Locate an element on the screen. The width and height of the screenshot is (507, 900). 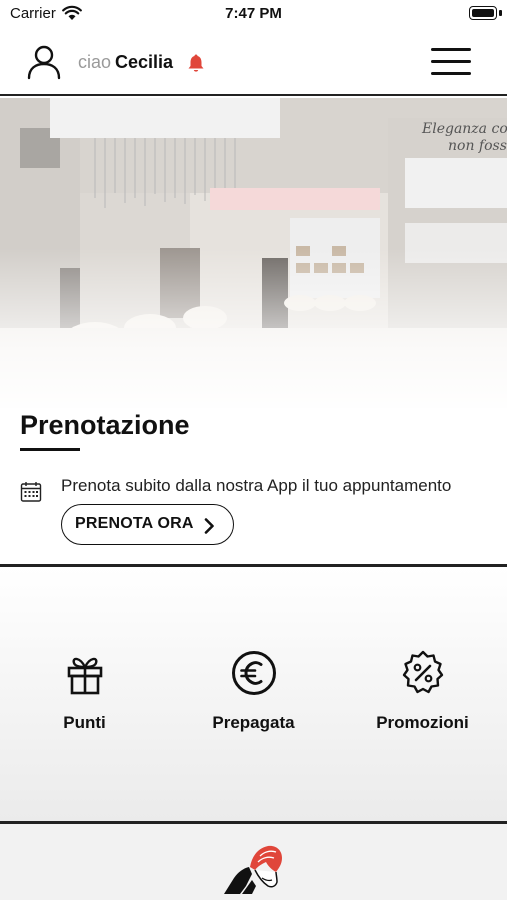
battery-cap is located at coordinates (500, 13).